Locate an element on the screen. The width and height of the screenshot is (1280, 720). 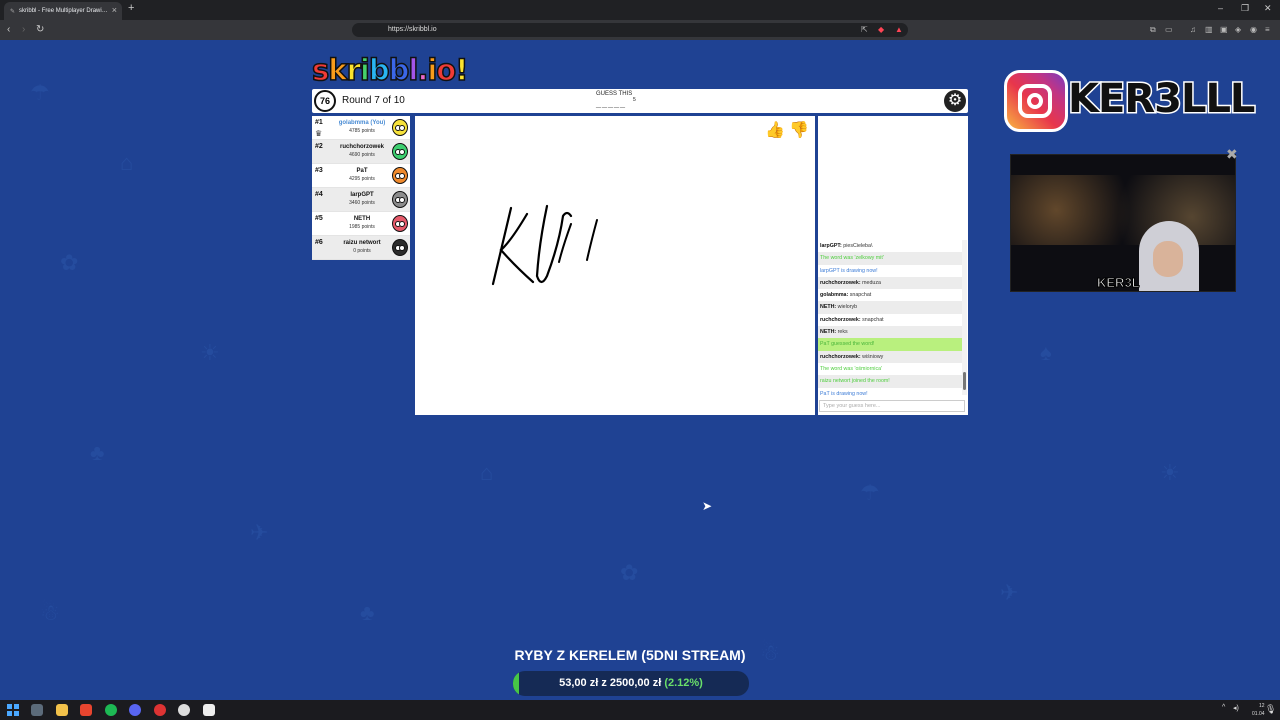
player-row: #5 NETH 1985 points is located at coordinates (361, 224).